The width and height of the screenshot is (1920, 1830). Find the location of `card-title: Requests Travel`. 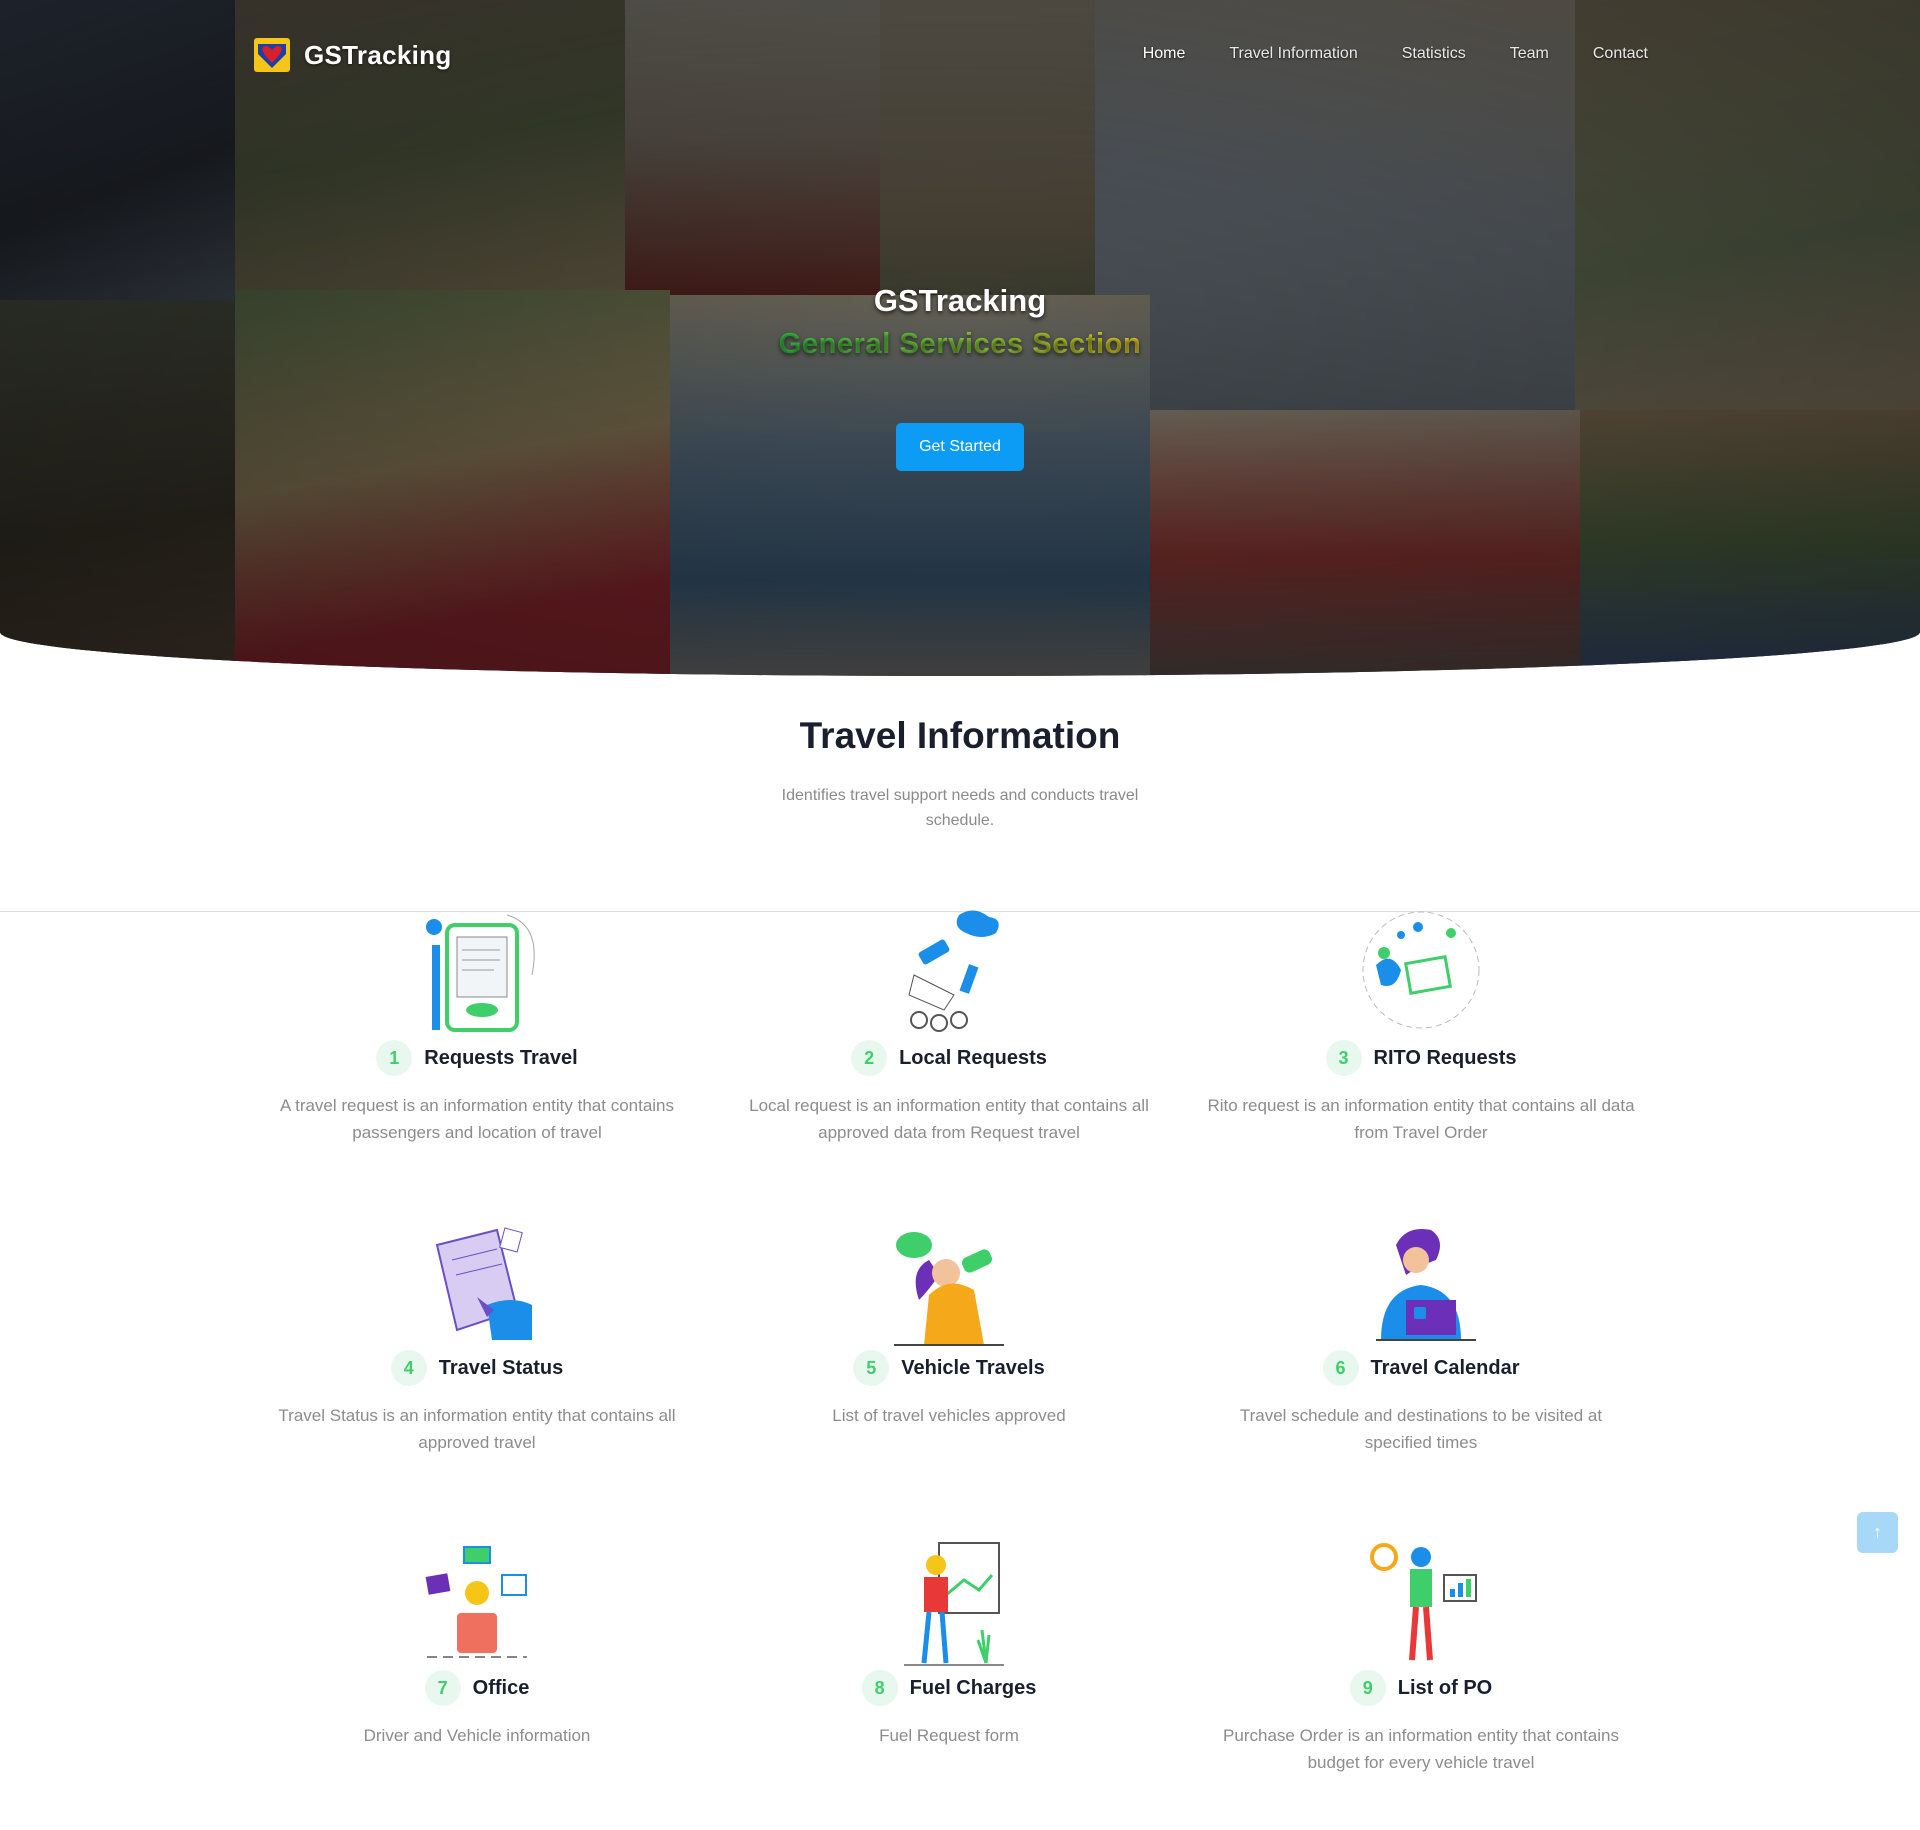

card-title: Requests Travel is located at coordinates (501, 1057).